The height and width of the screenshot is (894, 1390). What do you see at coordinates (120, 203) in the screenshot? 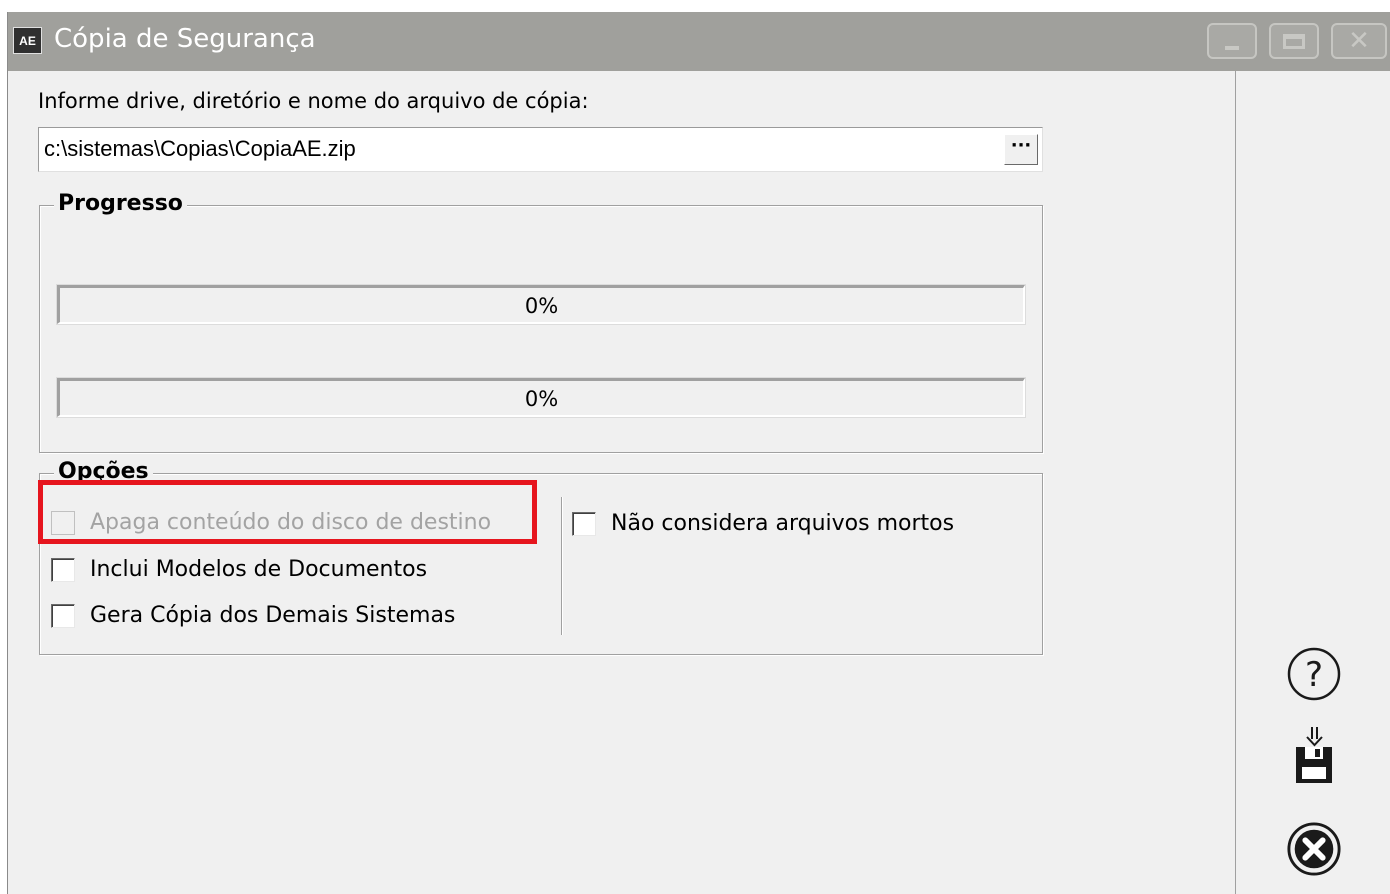
I see `progress-group-title: Progresso` at bounding box center [120, 203].